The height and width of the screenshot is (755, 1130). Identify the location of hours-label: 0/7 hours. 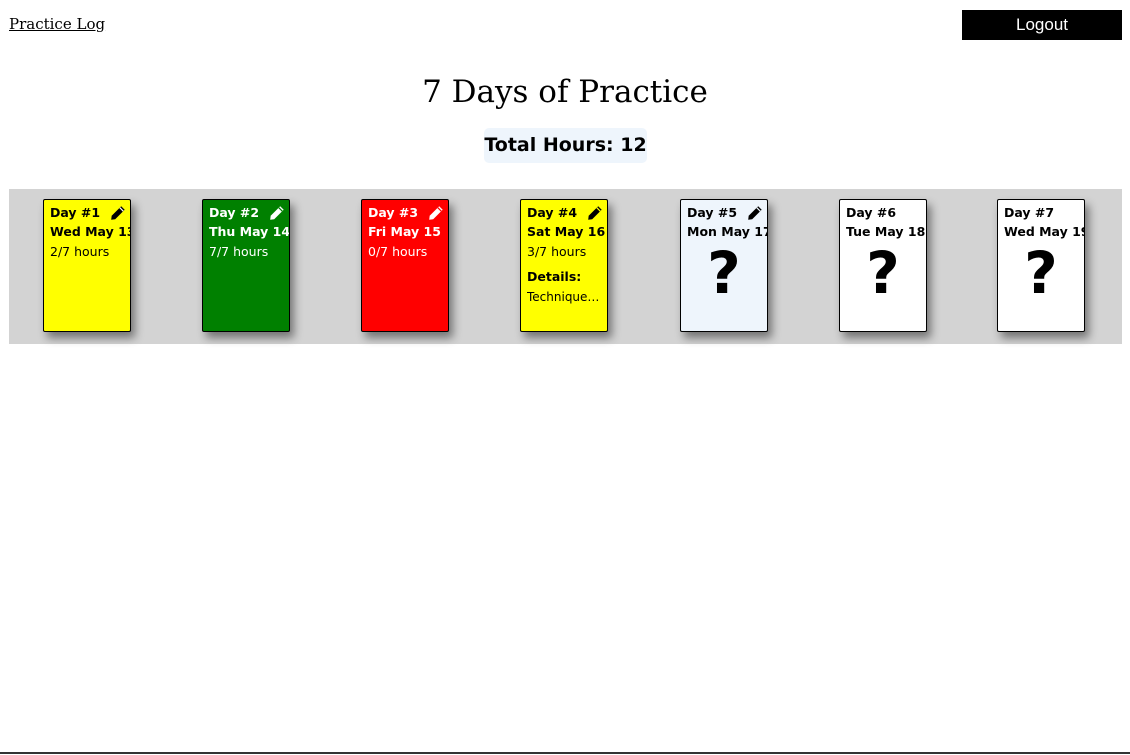
(398, 251).